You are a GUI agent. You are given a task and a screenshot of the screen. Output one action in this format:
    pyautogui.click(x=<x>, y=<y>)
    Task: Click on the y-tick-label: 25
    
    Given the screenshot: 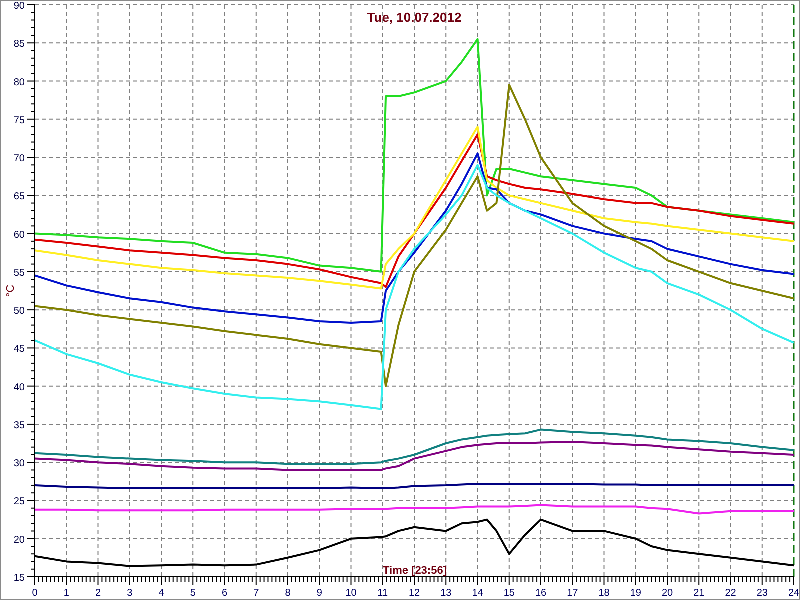 What is the action you would take?
    pyautogui.click(x=19, y=502)
    